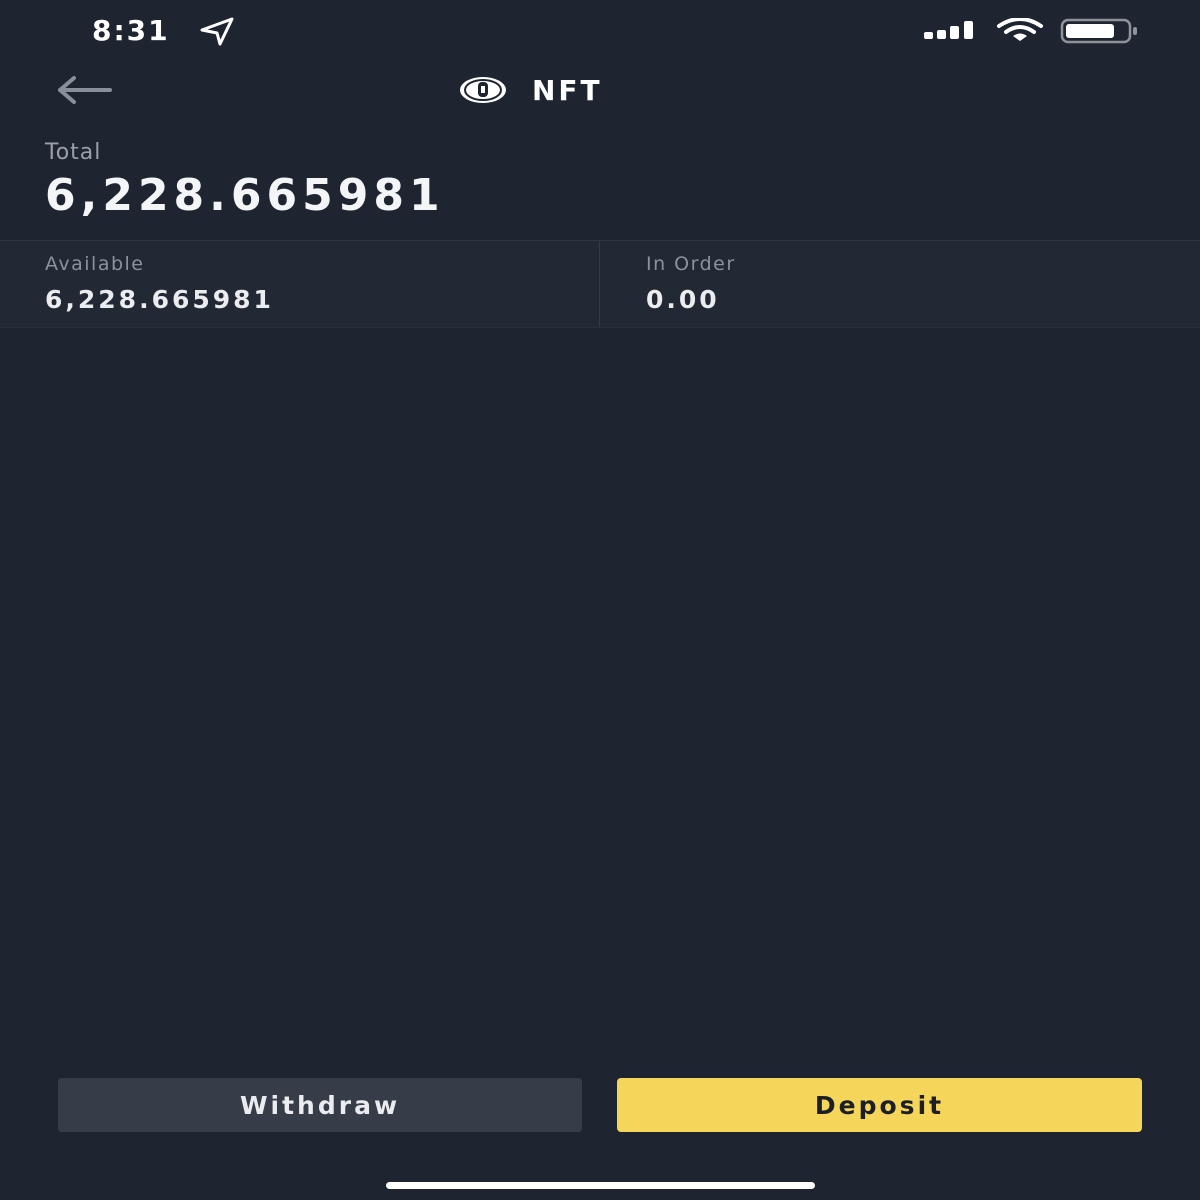 The image size is (1200, 1200). I want to click on deposit-button: Deposit, so click(879, 1105).